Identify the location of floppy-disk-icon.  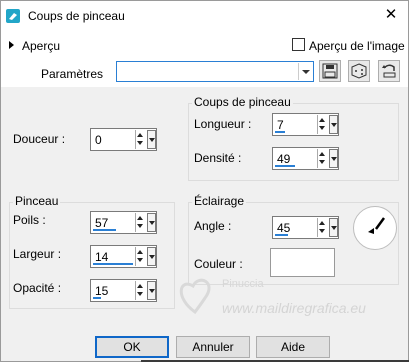
(330, 71).